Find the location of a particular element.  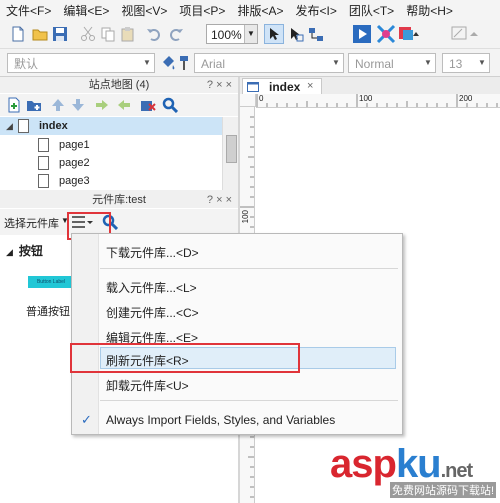

tree-item-page3: page3 is located at coordinates (64, 181).